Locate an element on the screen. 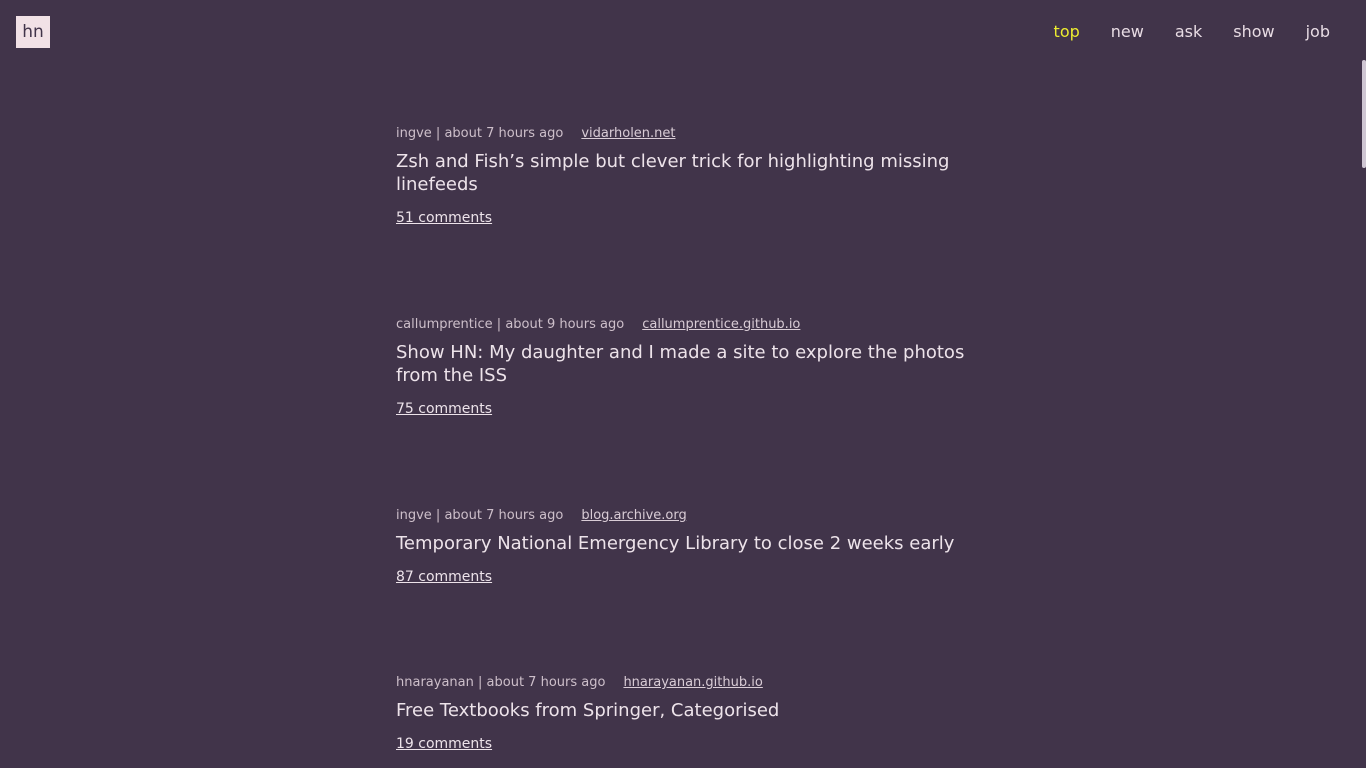  story-domain-link: blog.archive.org is located at coordinates (633, 515).